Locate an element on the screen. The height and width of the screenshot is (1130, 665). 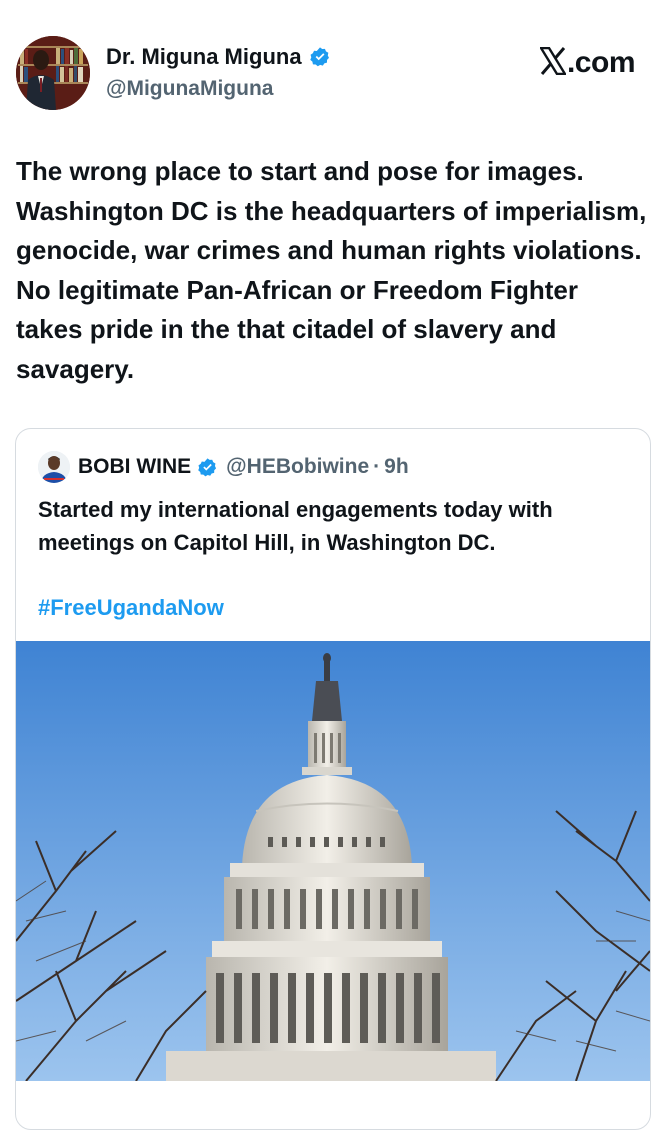
author-avatar is located at coordinates (53, 73).